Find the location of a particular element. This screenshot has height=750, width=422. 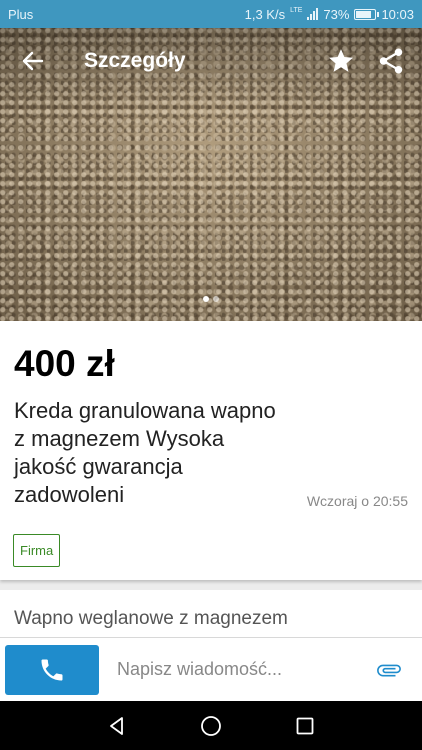

seller-type-badge: Firma is located at coordinates (37, 550).